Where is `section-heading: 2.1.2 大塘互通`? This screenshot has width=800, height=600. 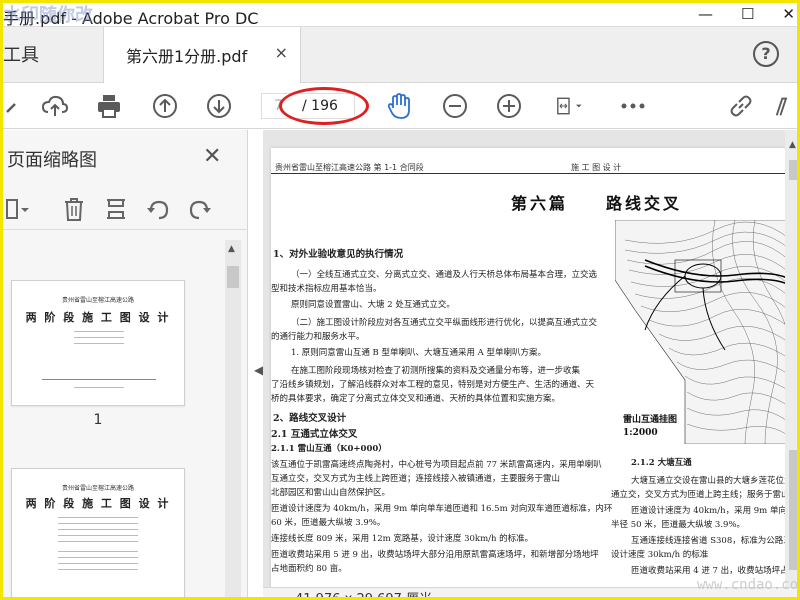
section-heading: 2.1.2 大塘互通 is located at coordinates (661, 463).